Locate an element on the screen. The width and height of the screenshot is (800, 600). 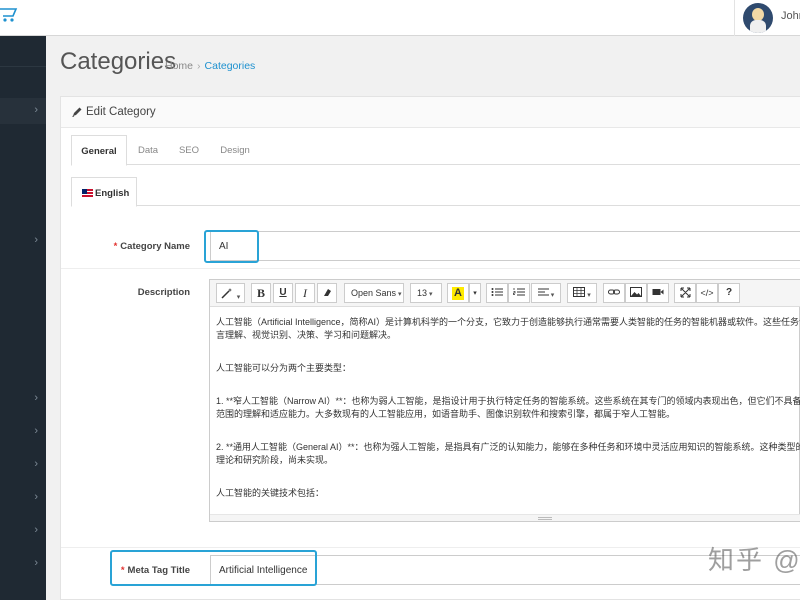
tab-seo: SEO is located at coordinates (189, 150).